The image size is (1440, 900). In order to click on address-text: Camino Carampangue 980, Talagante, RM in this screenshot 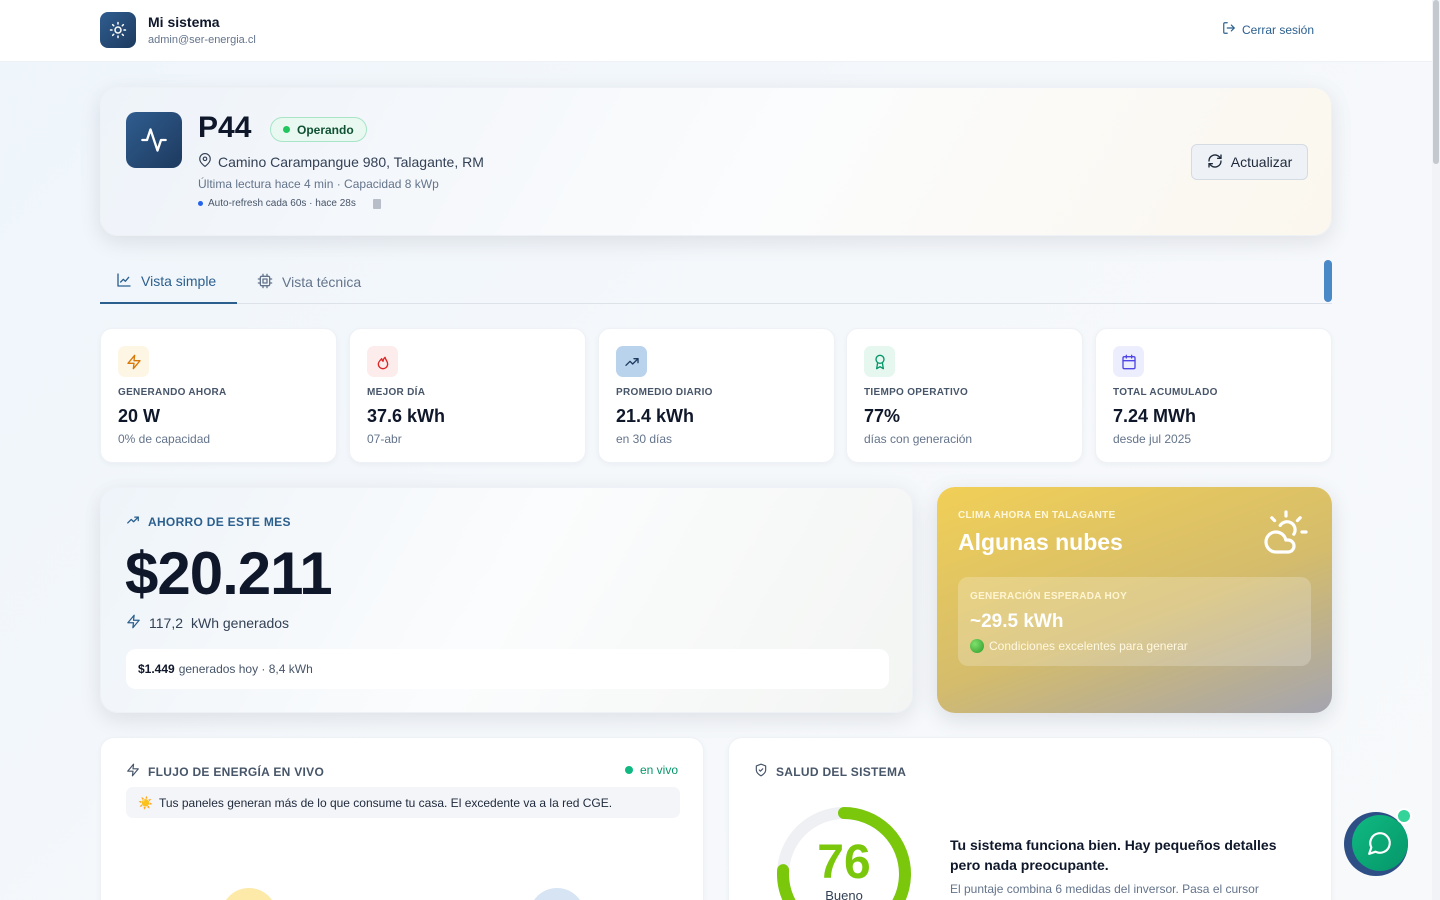, I will do `click(351, 161)`.